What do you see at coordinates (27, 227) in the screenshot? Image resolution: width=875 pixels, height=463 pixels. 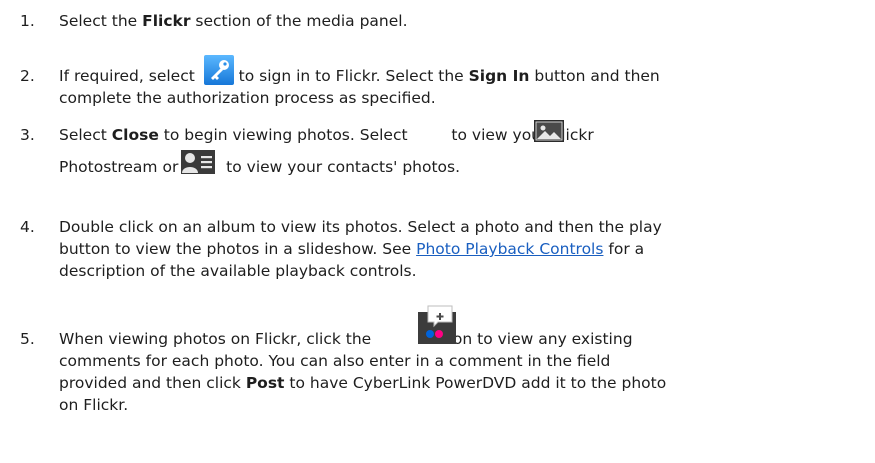 I see `step-number: 4.` at bounding box center [27, 227].